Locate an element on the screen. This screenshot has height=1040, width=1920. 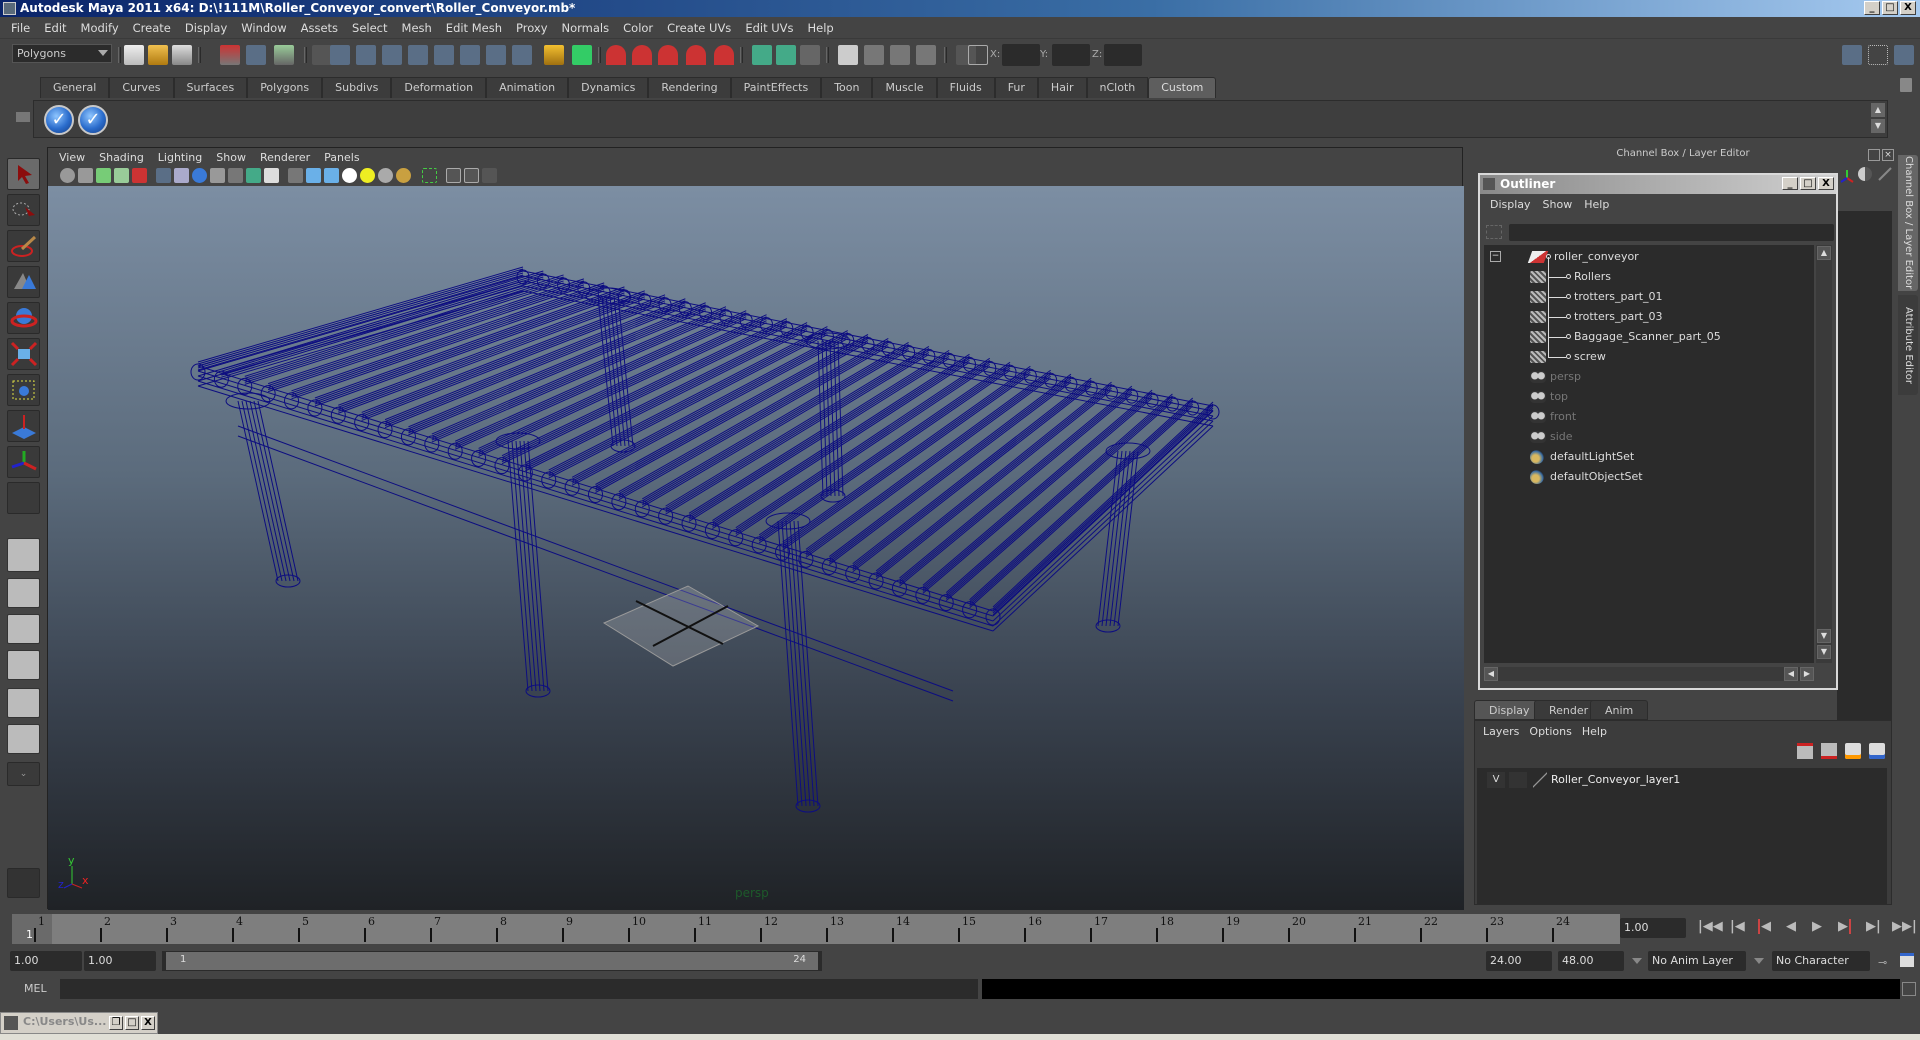
xray-joints-icon is located at coordinates (471, 175).